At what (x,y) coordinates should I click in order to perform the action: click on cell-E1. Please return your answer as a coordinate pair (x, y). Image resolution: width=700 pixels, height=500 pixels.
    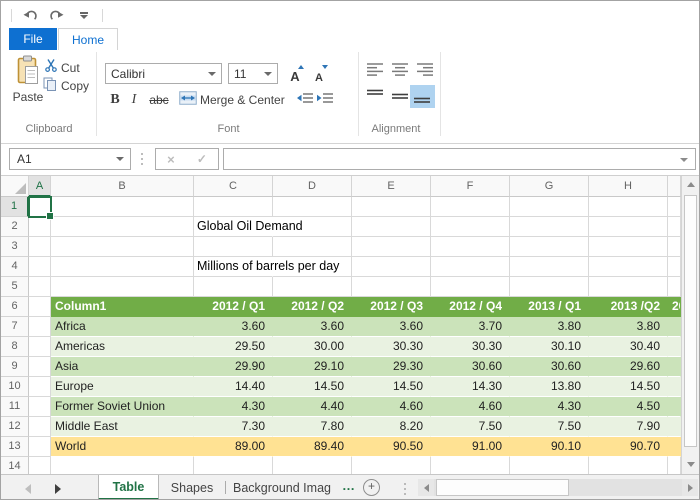
    Looking at the image, I should click on (391, 207).